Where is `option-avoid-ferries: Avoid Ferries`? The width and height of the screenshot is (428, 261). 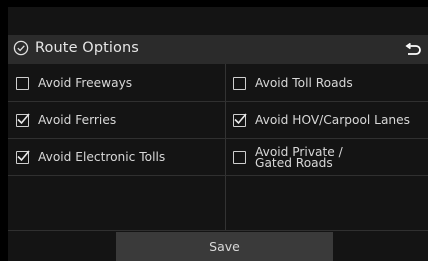
option-avoid-ferries: Avoid Ferries is located at coordinates (116, 120).